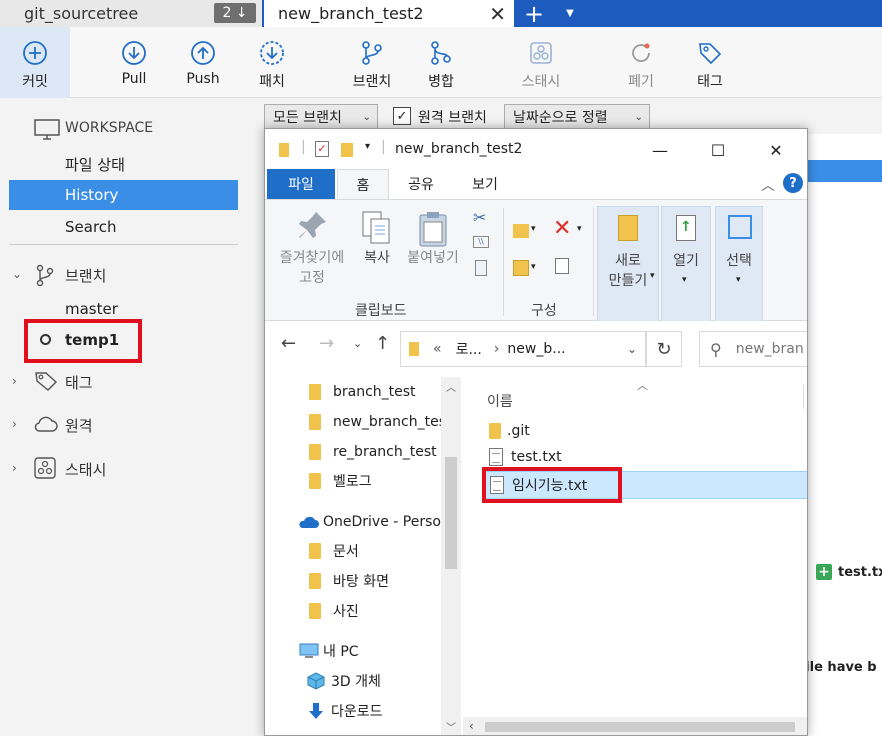 Image resolution: width=882 pixels, height=736 pixels. I want to click on list-item: test.txt, so click(525, 457).